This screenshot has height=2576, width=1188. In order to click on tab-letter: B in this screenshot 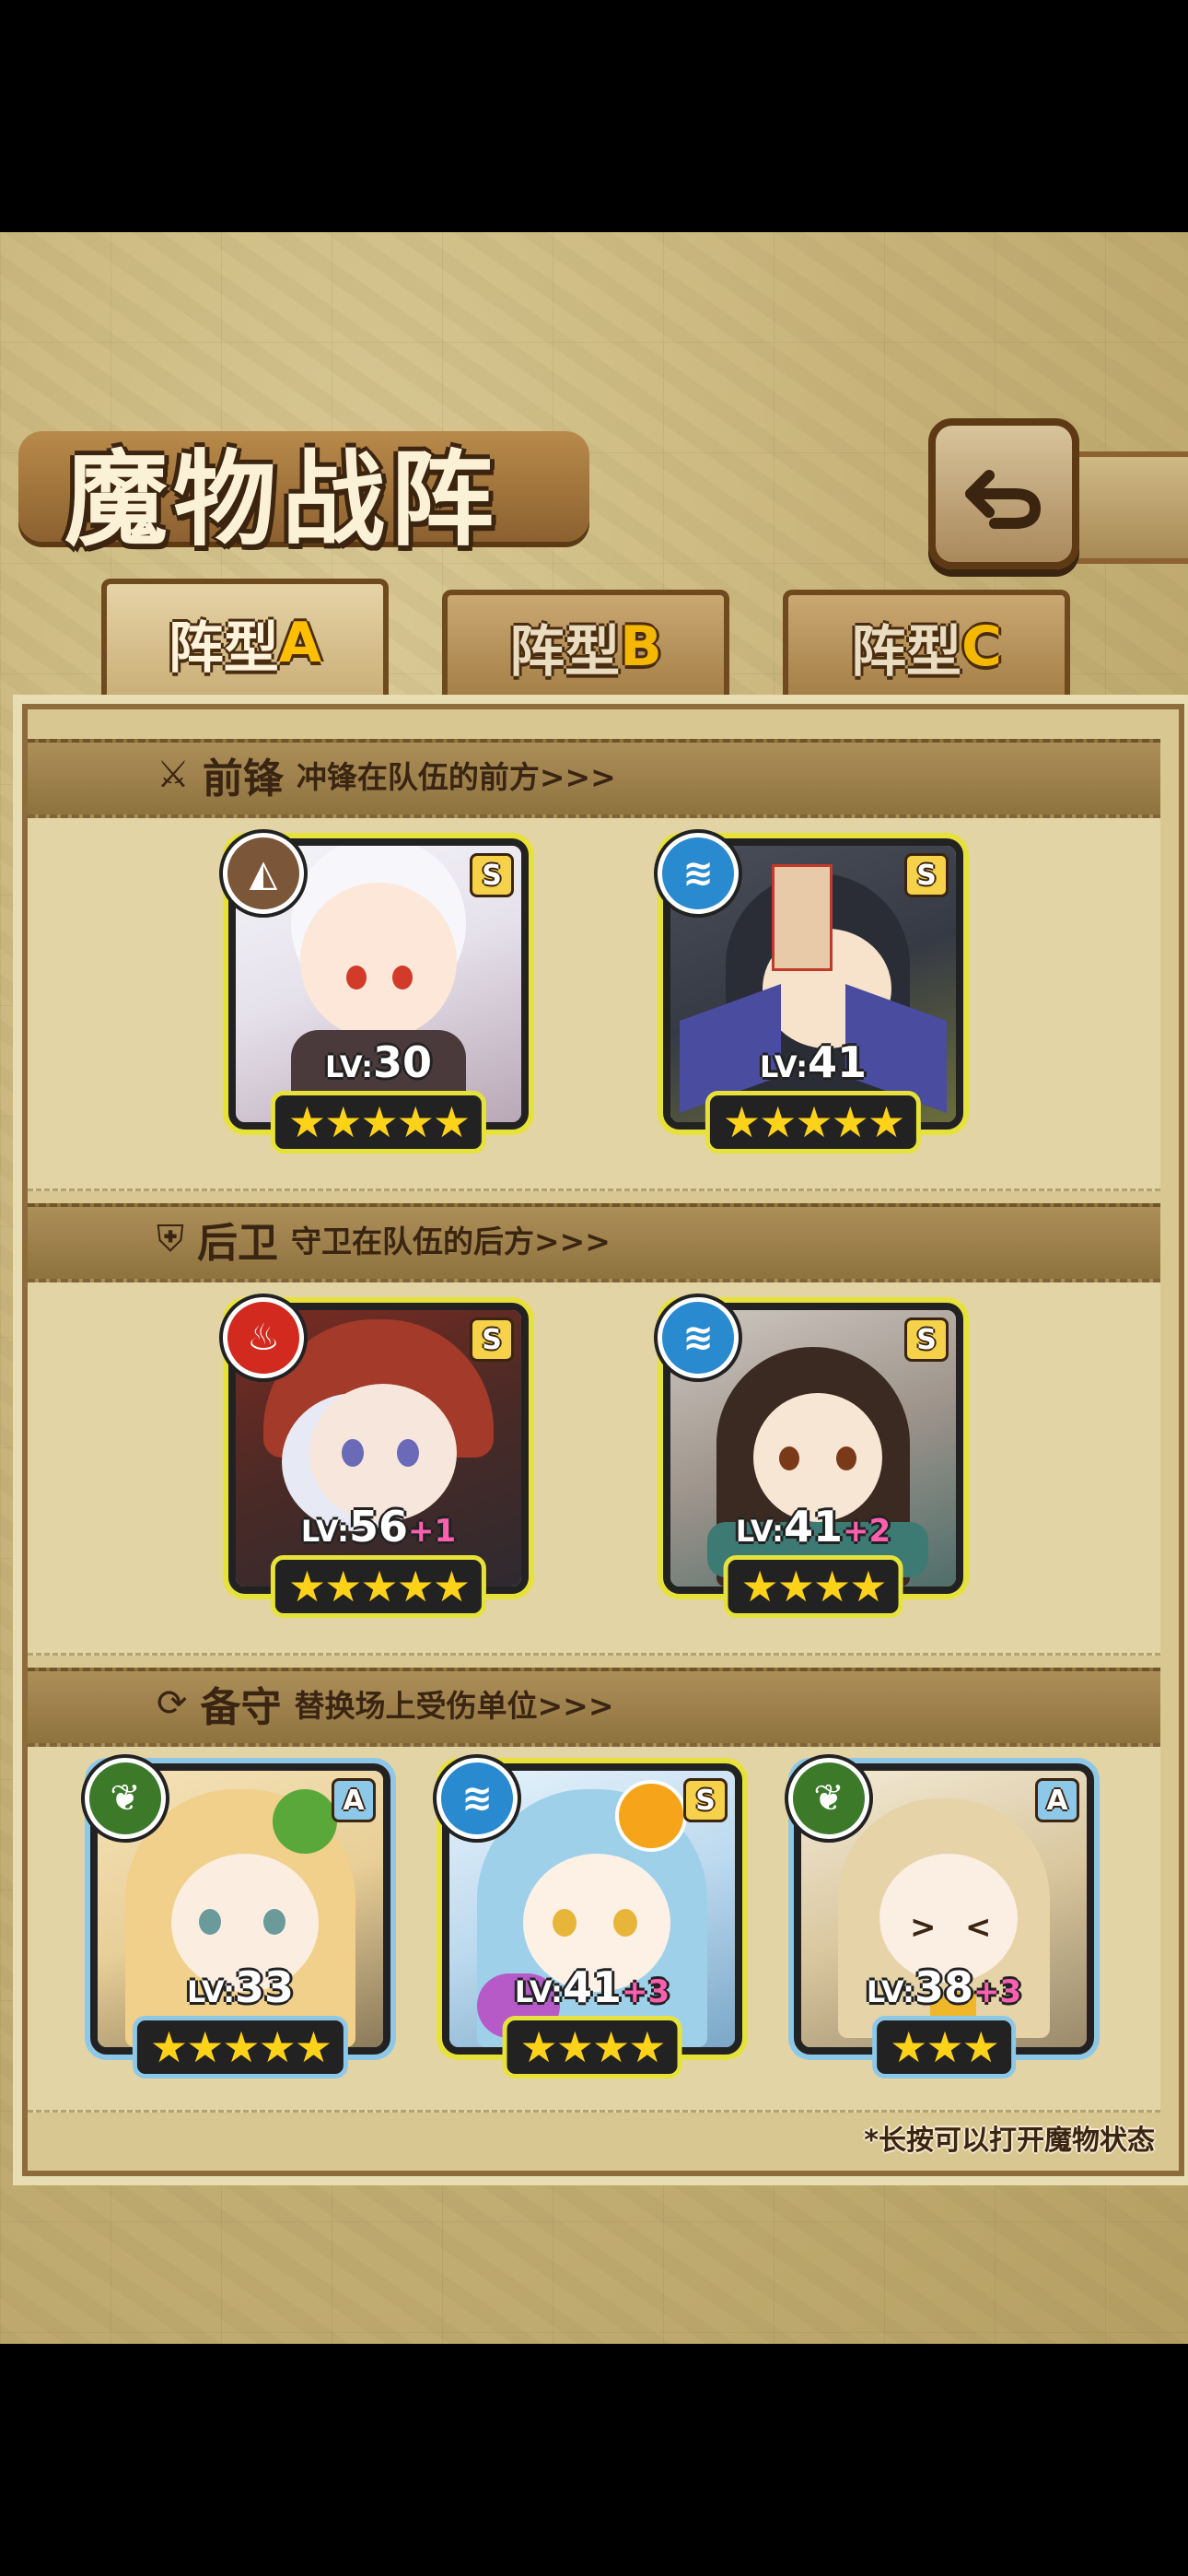, I will do `click(641, 647)`.